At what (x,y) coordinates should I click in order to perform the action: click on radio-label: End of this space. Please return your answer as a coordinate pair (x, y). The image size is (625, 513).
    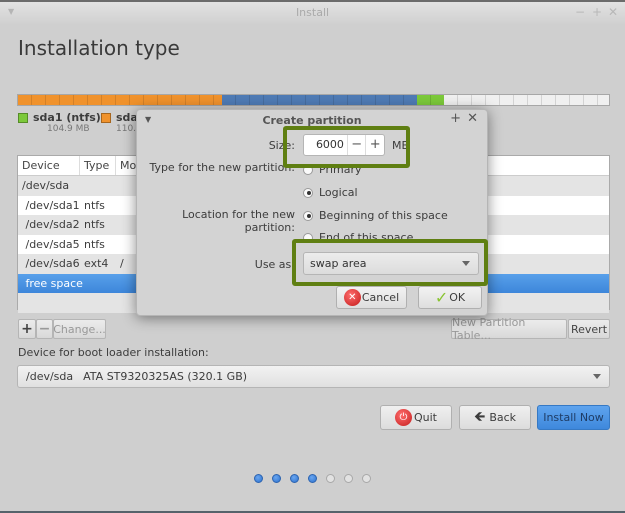
    Looking at the image, I should click on (366, 237).